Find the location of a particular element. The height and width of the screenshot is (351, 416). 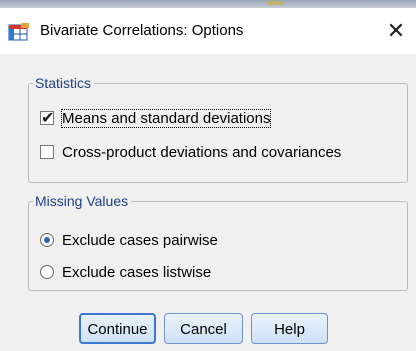

cross-product-label: Cross-product deviations and covariances is located at coordinates (201, 152).